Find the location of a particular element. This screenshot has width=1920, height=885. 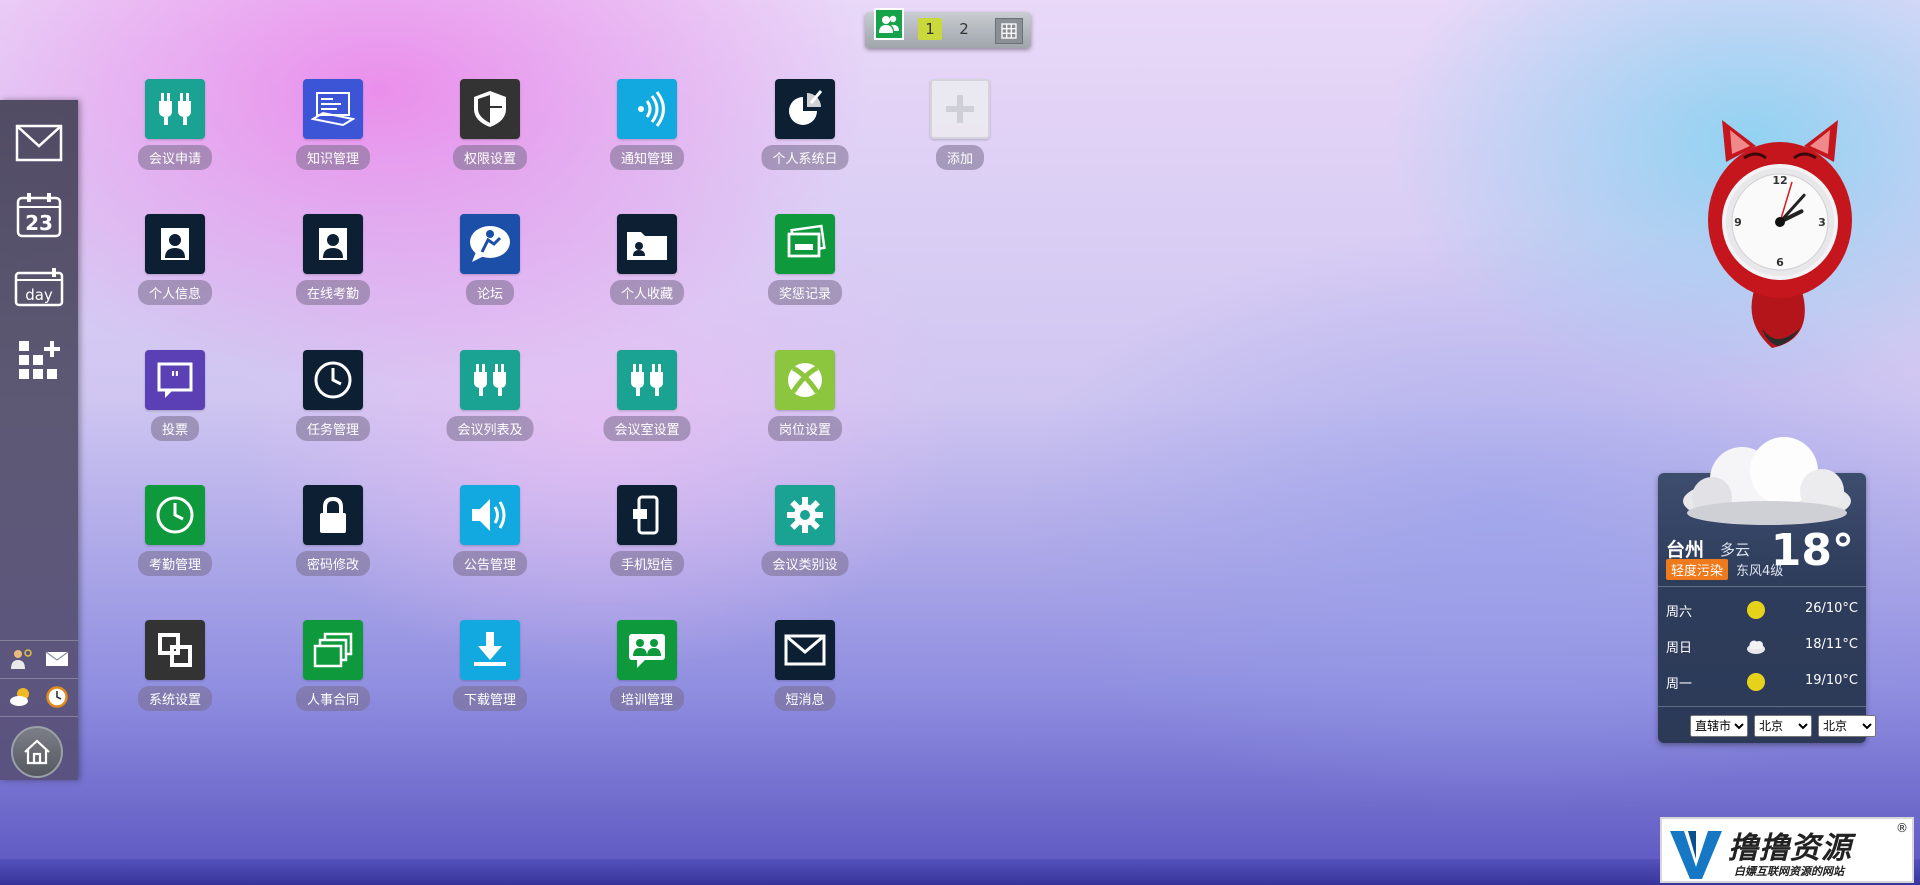

app-shortcut: 系统设置 is located at coordinates (175, 670).